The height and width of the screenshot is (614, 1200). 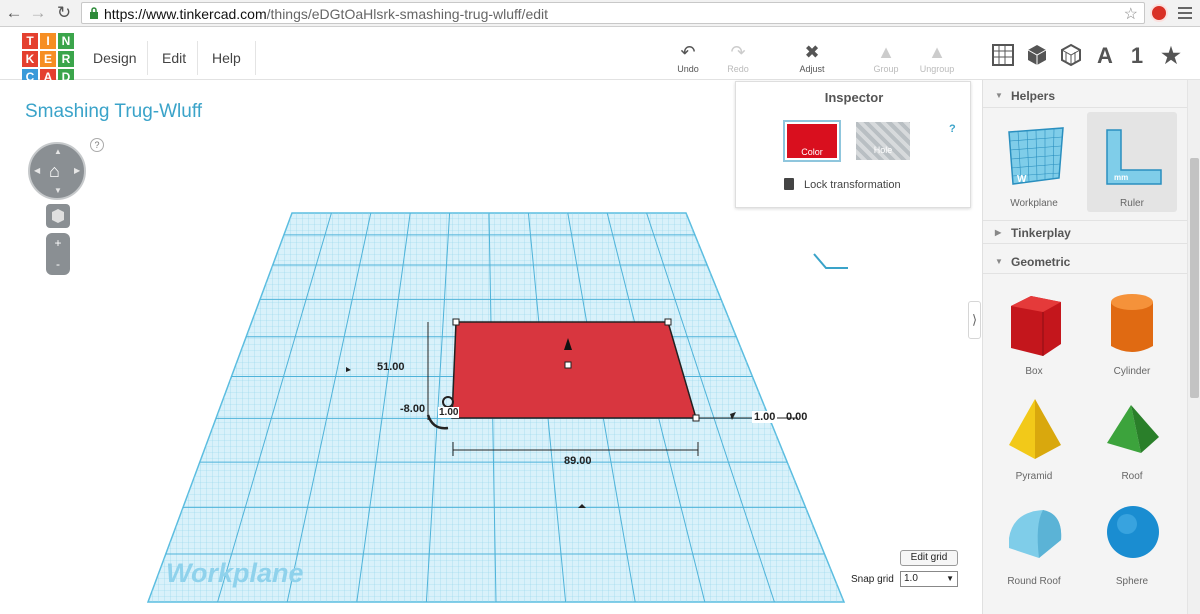 What do you see at coordinates (1037, 56) in the screenshot?
I see `box-view-icon` at bounding box center [1037, 56].